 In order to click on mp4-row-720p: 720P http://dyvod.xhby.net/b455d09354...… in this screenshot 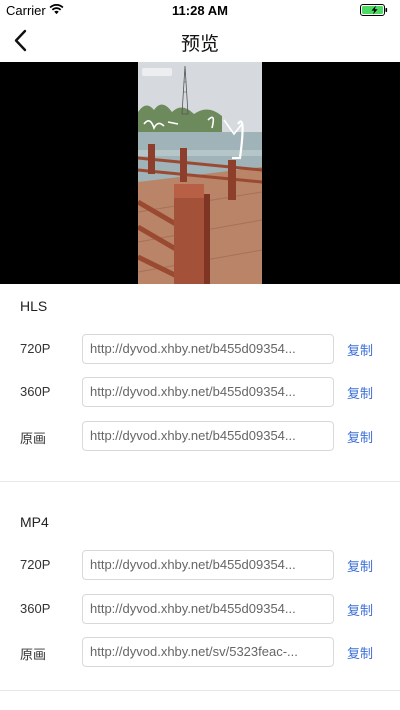, I will do `click(200, 565)`.